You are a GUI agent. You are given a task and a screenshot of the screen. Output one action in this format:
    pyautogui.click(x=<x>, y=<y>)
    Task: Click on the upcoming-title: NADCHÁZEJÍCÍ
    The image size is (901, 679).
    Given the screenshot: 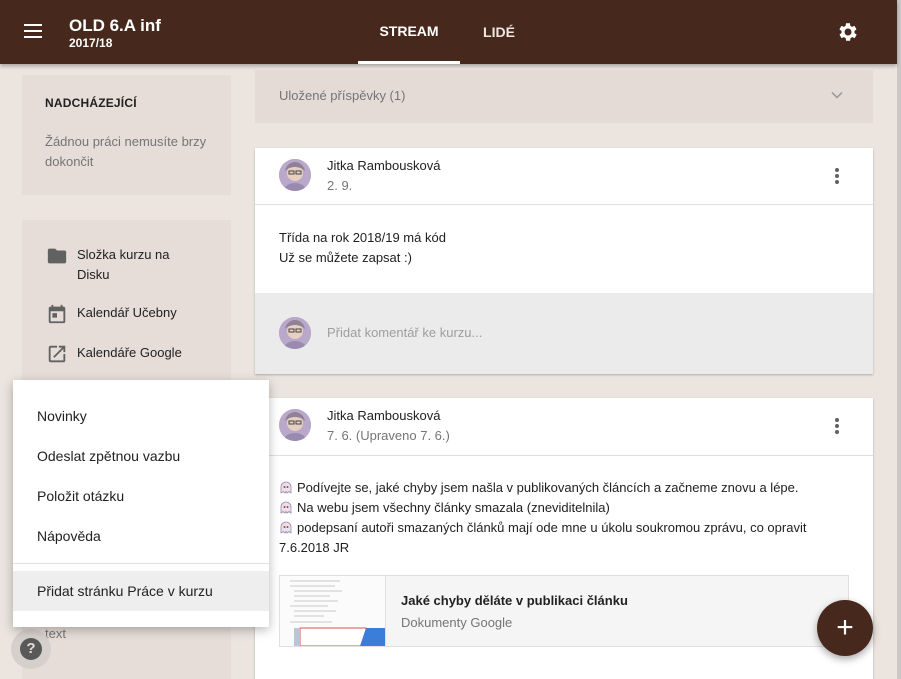 What is the action you would take?
    pyautogui.click(x=91, y=103)
    